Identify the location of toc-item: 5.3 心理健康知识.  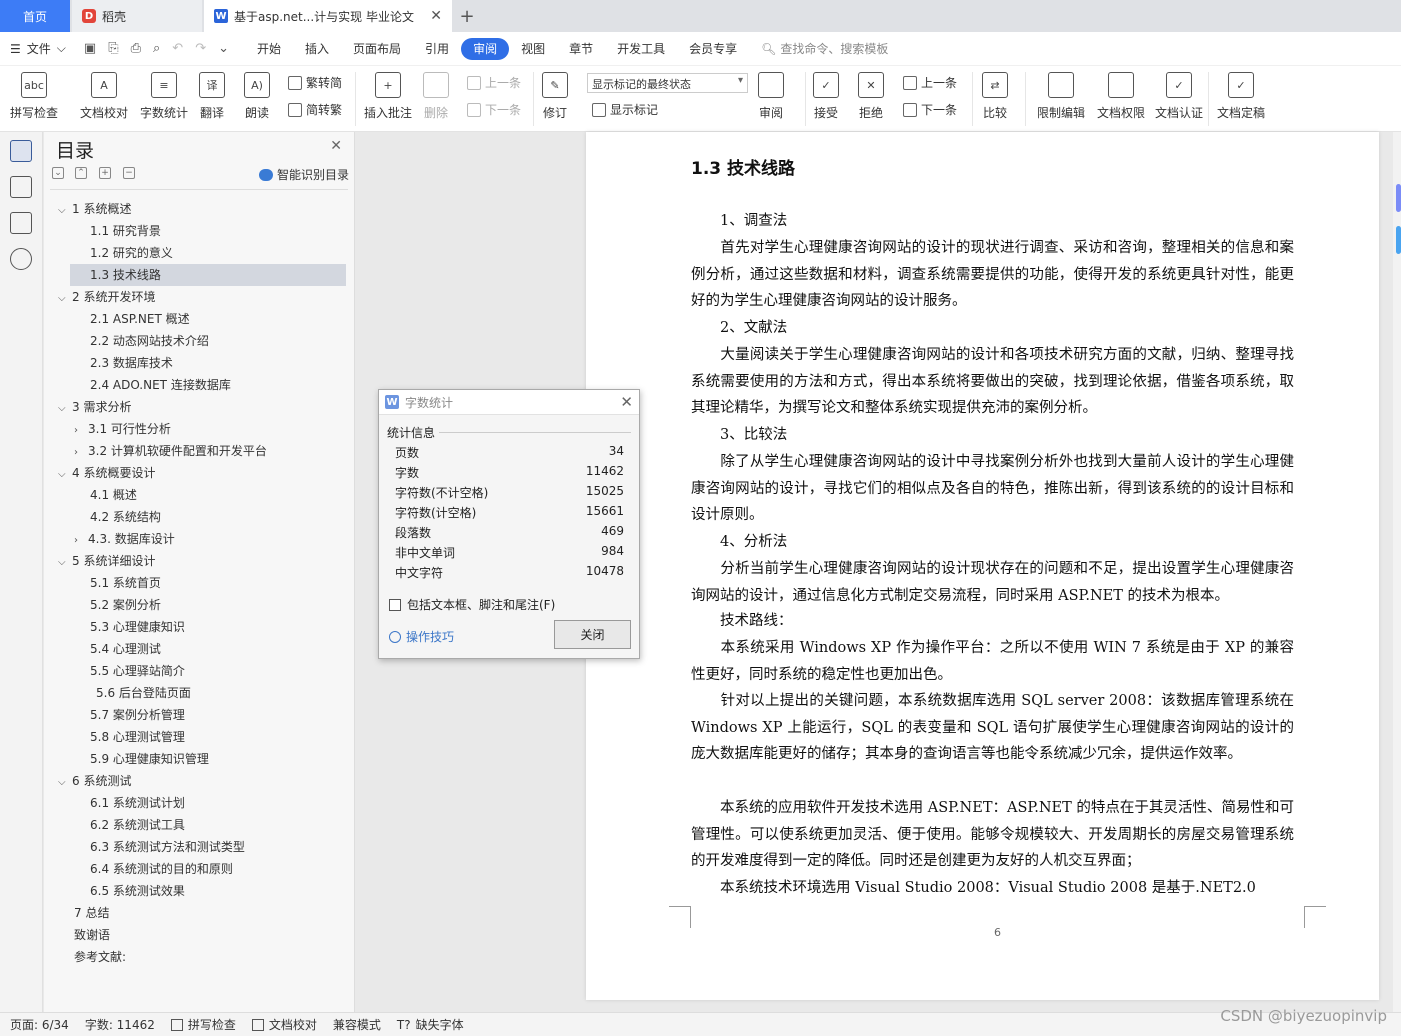
(137, 627).